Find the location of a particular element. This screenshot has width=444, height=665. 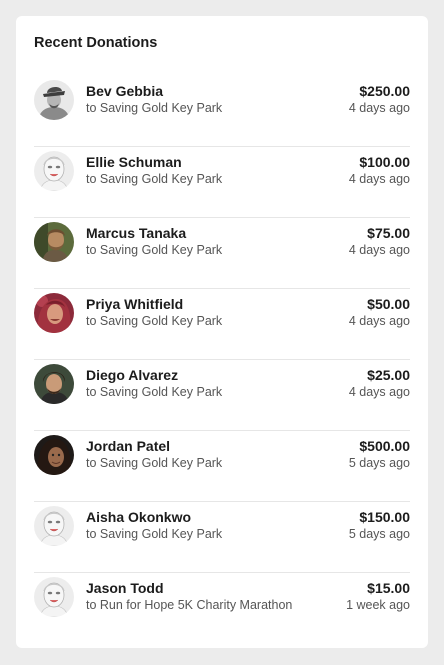

donation-amount: $25.00 is located at coordinates (388, 375).